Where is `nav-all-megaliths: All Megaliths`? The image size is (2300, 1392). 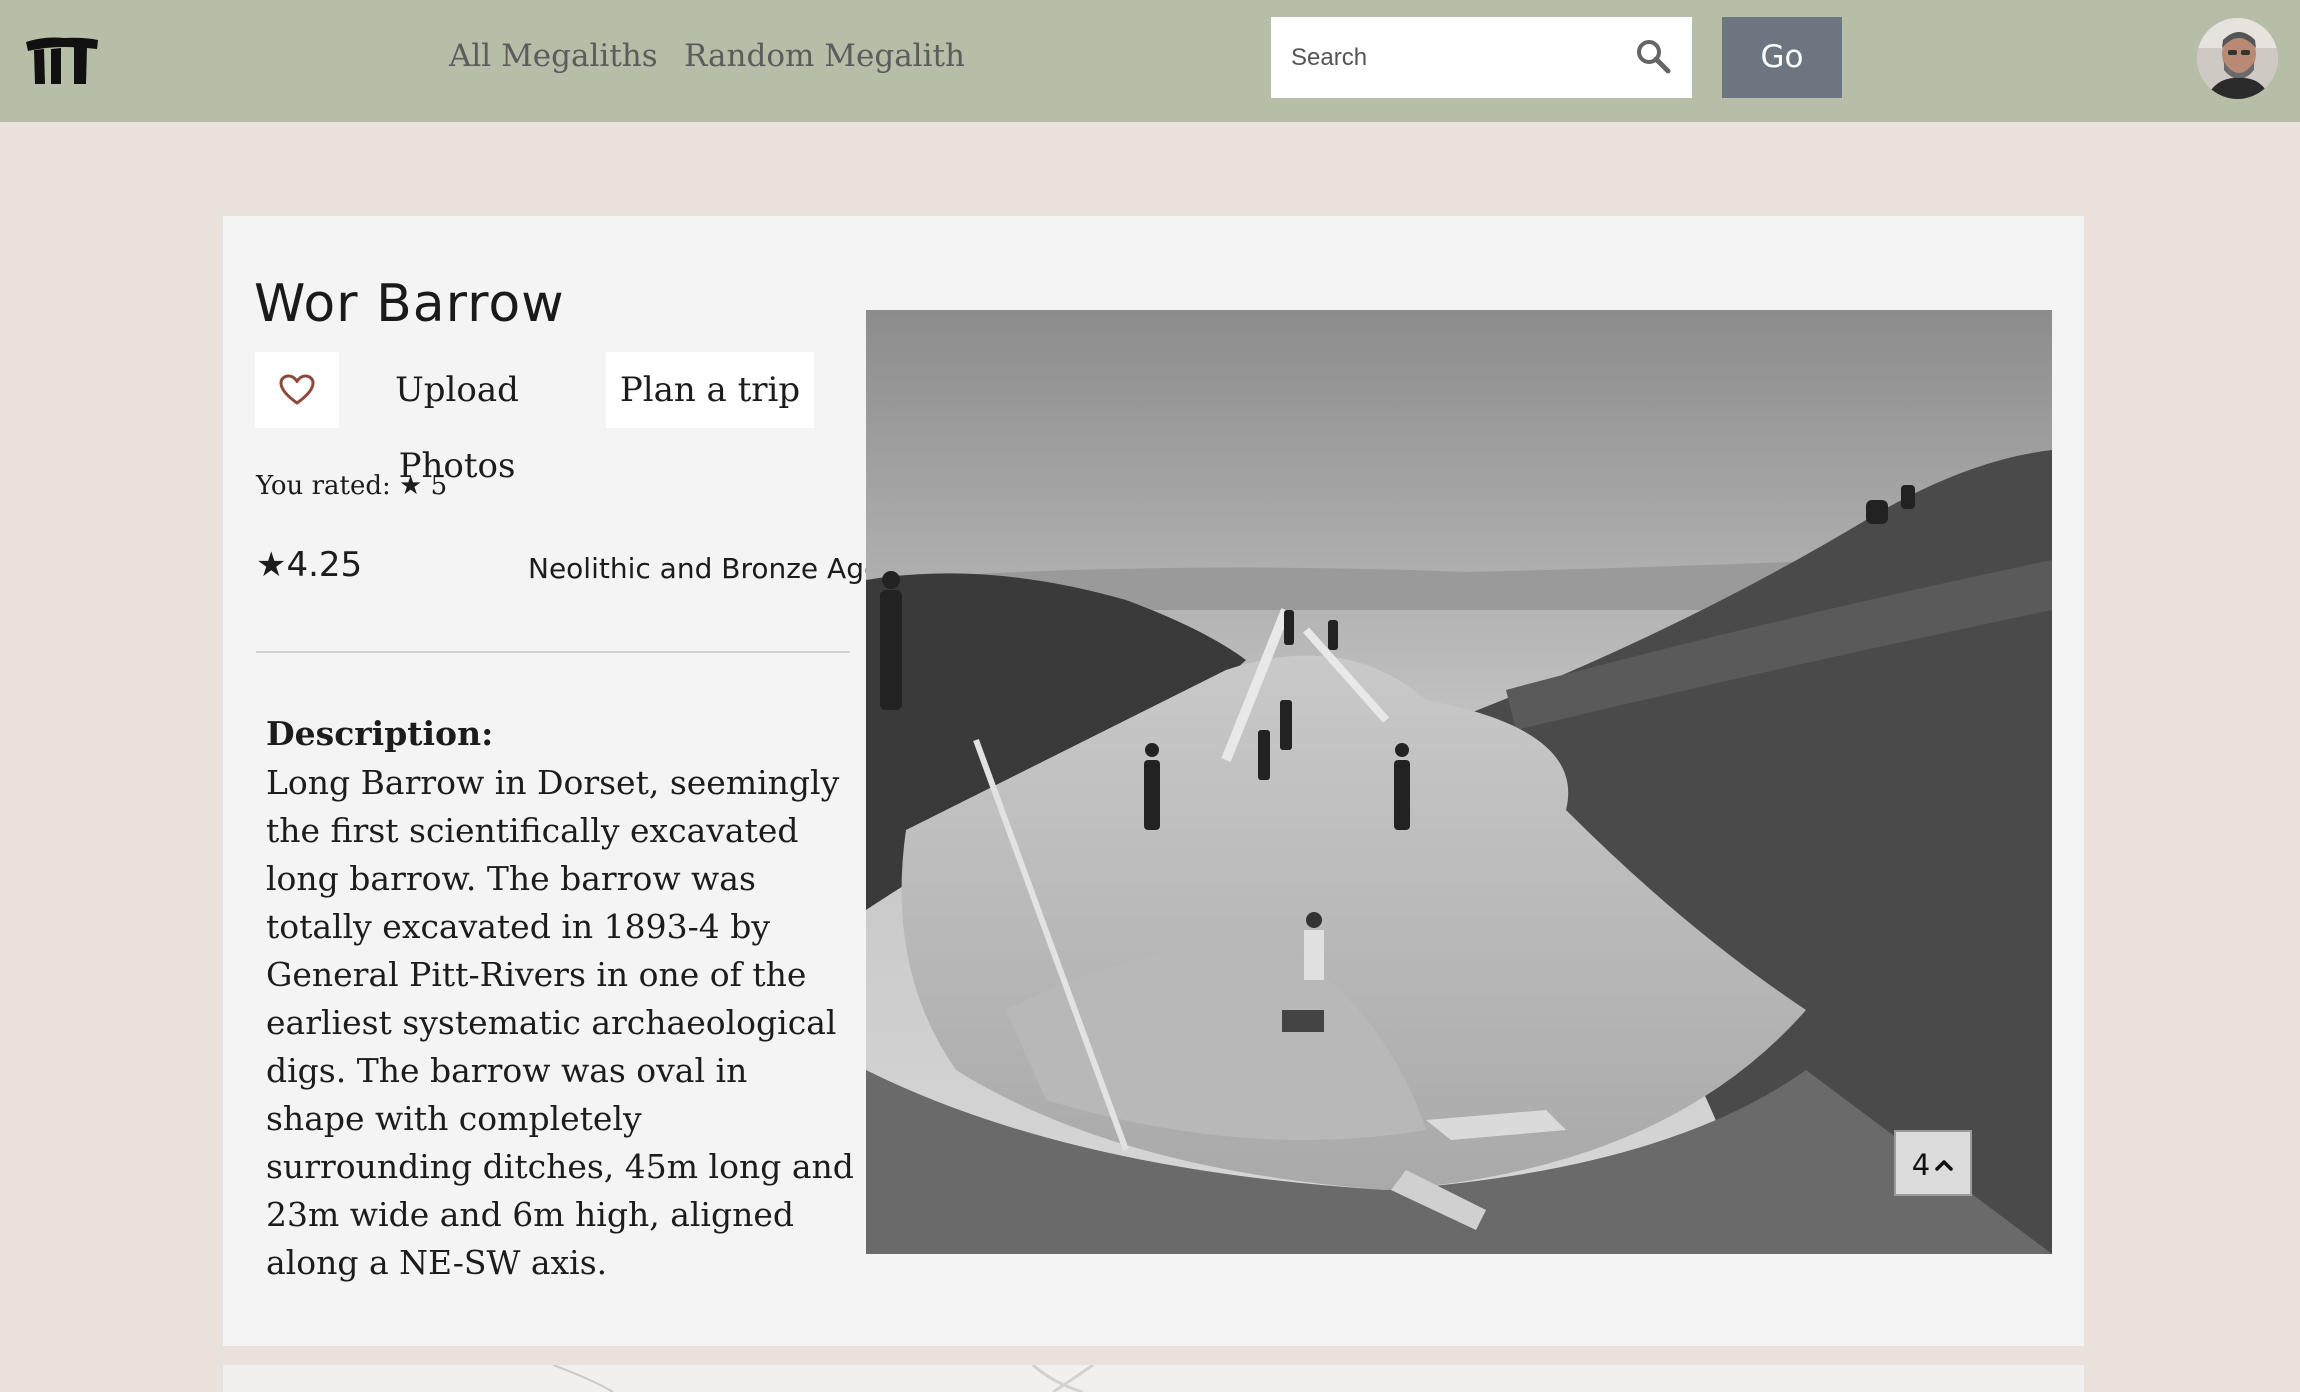
nav-all-megaliths: All Megaliths is located at coordinates (553, 56).